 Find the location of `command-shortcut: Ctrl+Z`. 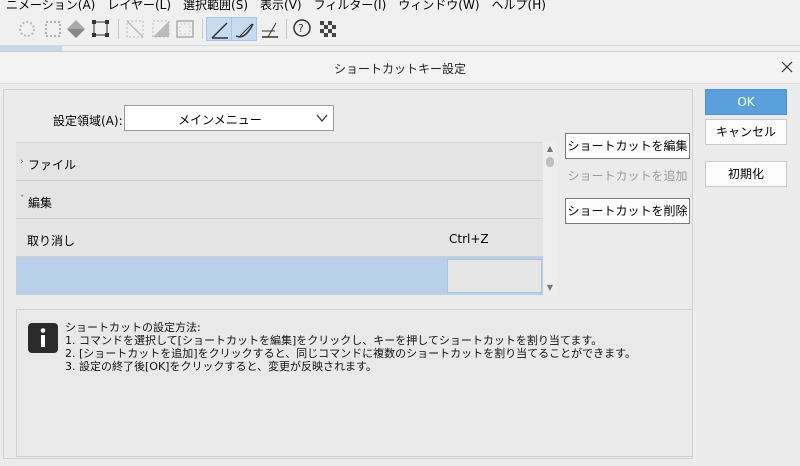

command-shortcut: Ctrl+Z is located at coordinates (469, 239).